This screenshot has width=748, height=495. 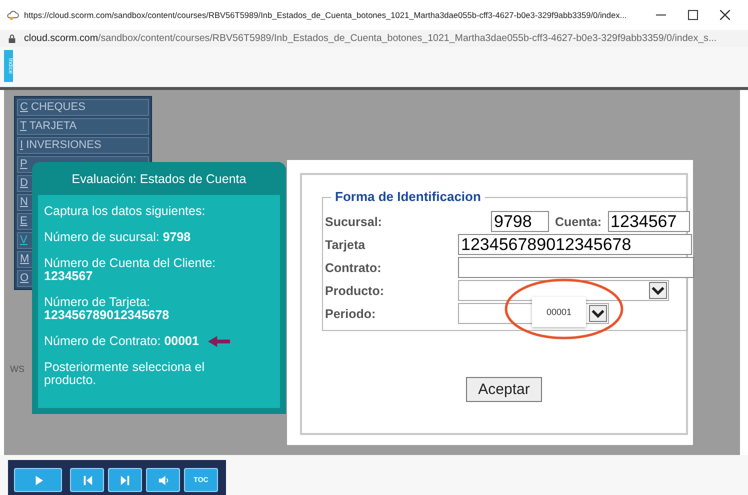 I want to click on field-label: Periodo:, so click(x=351, y=313).